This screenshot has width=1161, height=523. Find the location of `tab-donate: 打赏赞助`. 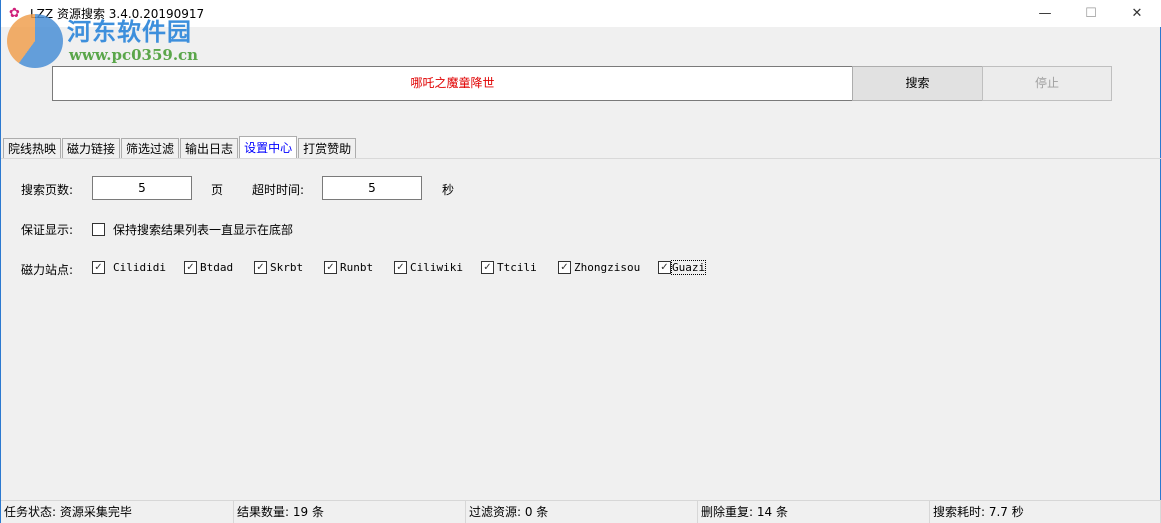

tab-donate: 打赏赞助 is located at coordinates (327, 148).